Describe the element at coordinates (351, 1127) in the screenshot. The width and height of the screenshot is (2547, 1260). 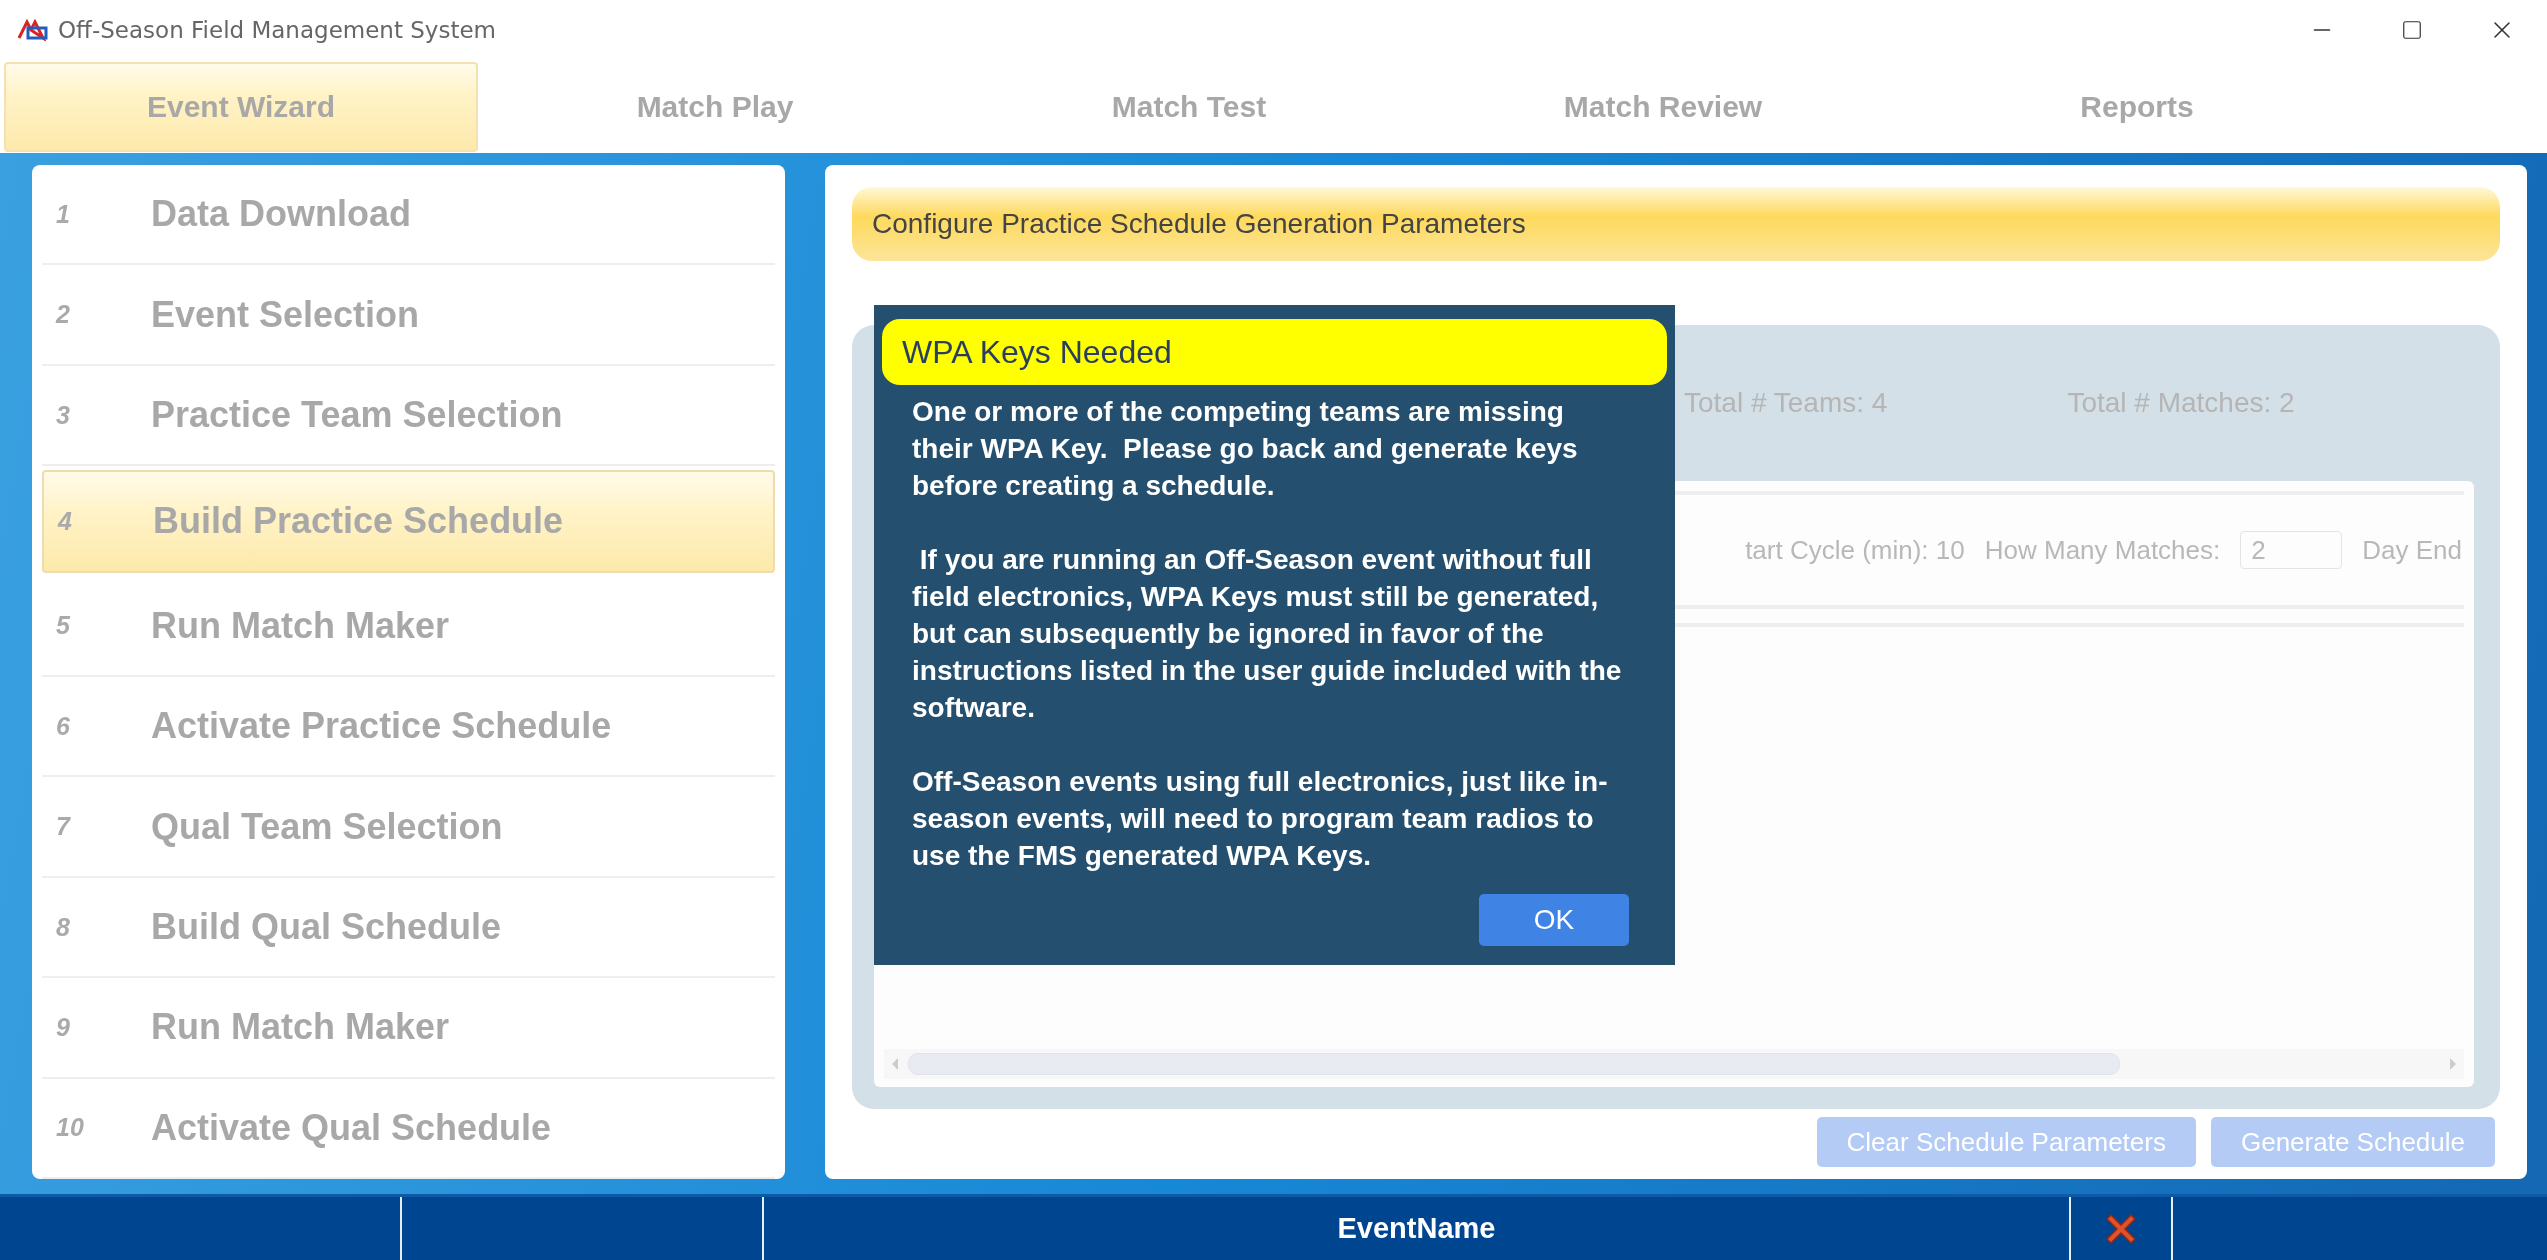
I see `step-label: Activate Qual Schedule` at that location.